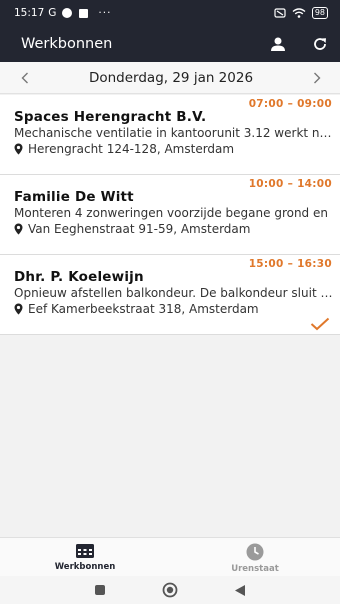 This screenshot has height=604, width=340. I want to click on status-time: 15:17, so click(29, 13).